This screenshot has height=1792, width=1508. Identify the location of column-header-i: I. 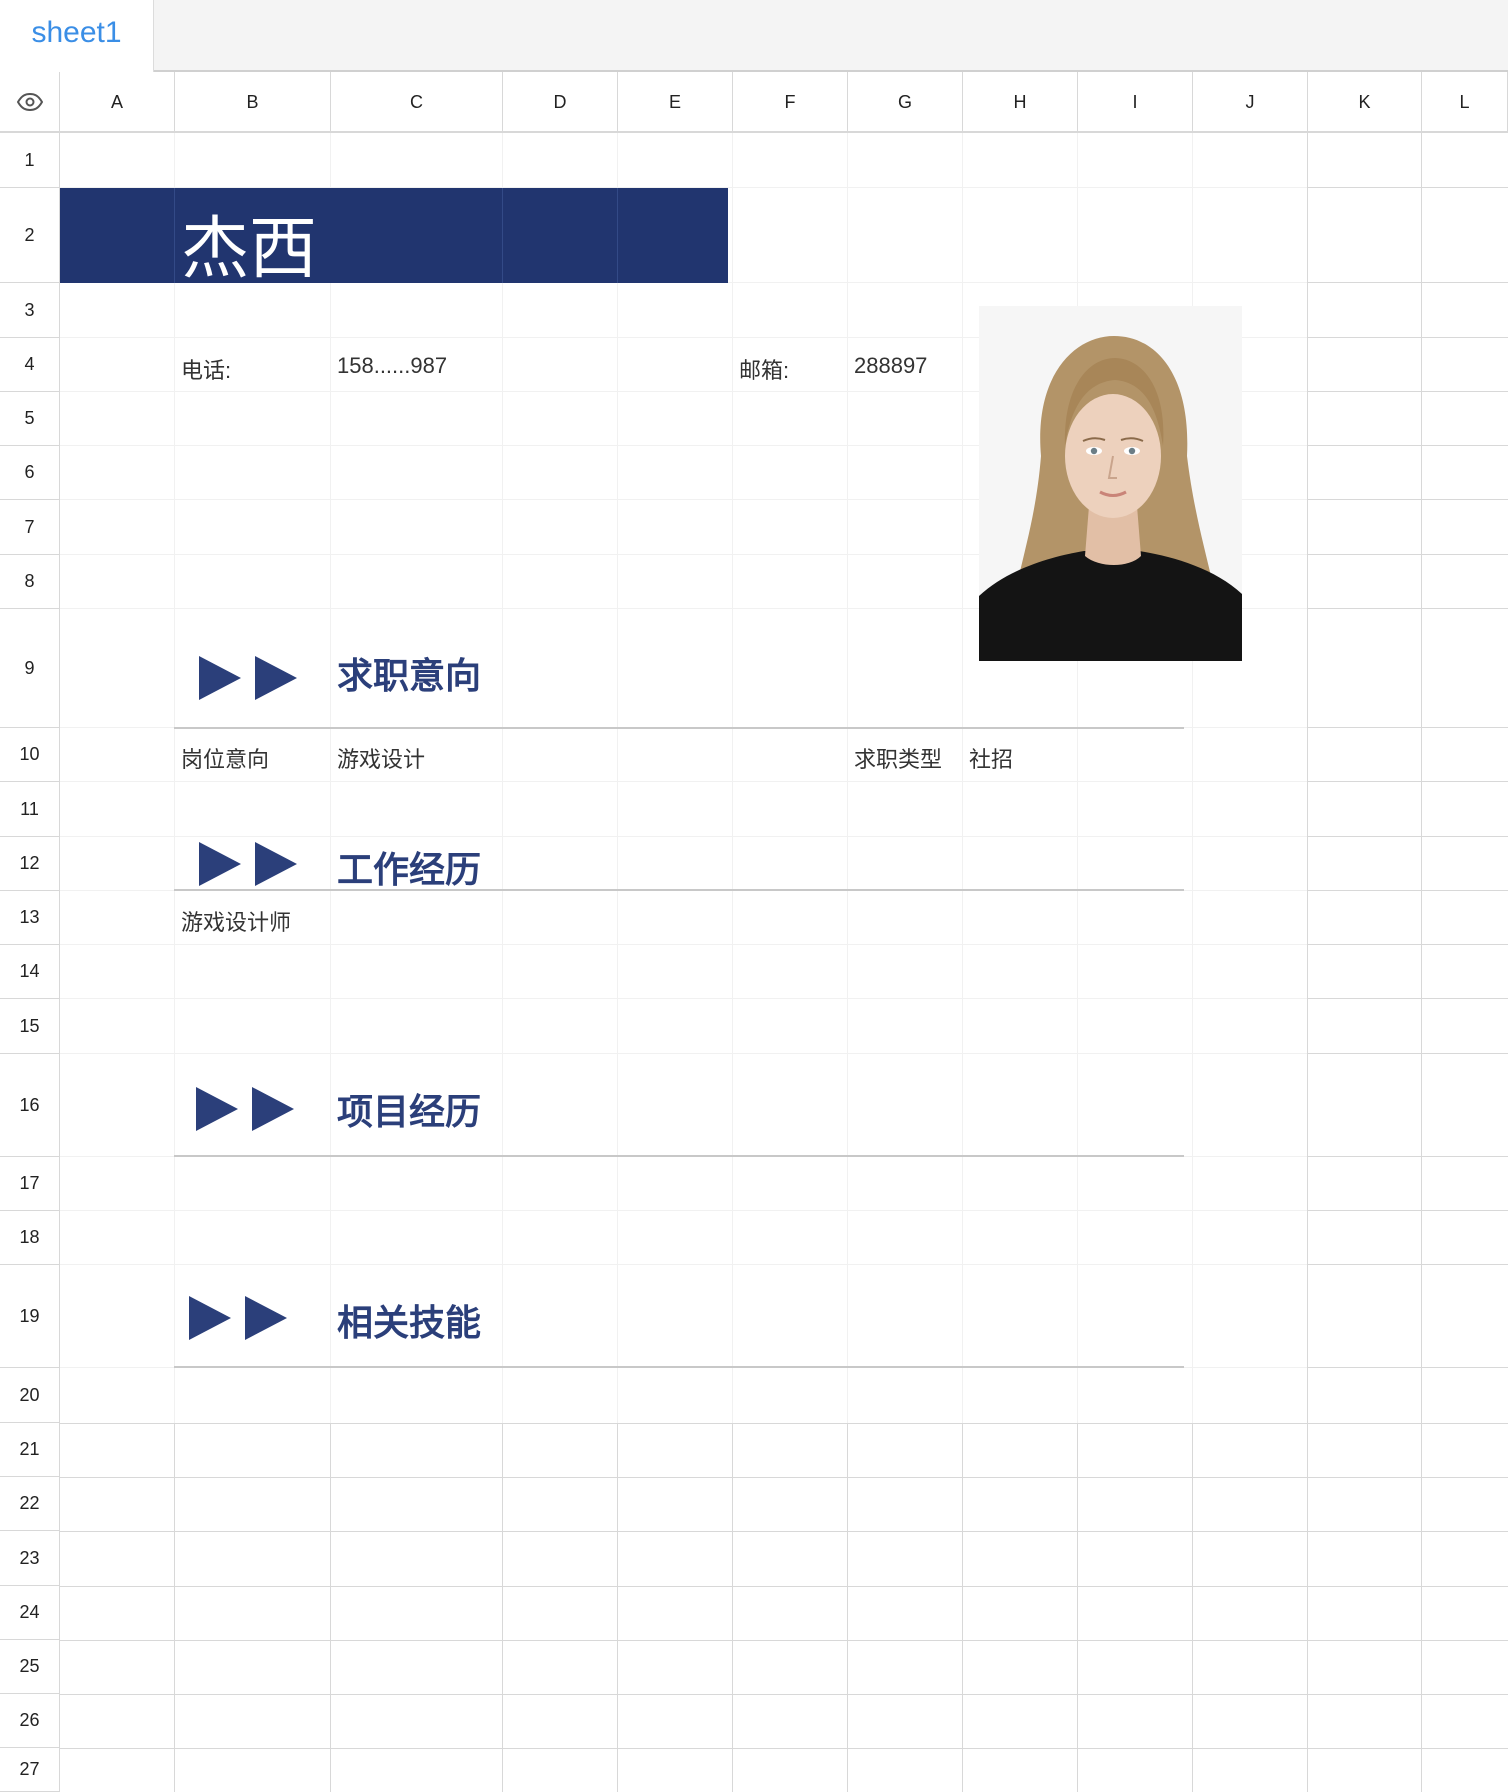
(1135, 102).